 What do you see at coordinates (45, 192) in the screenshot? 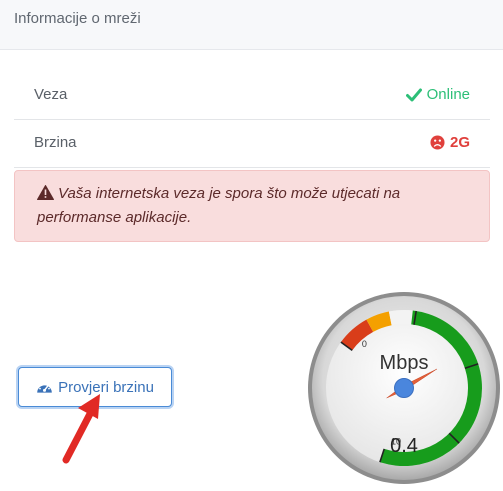
I see `warning-triangle-icon` at bounding box center [45, 192].